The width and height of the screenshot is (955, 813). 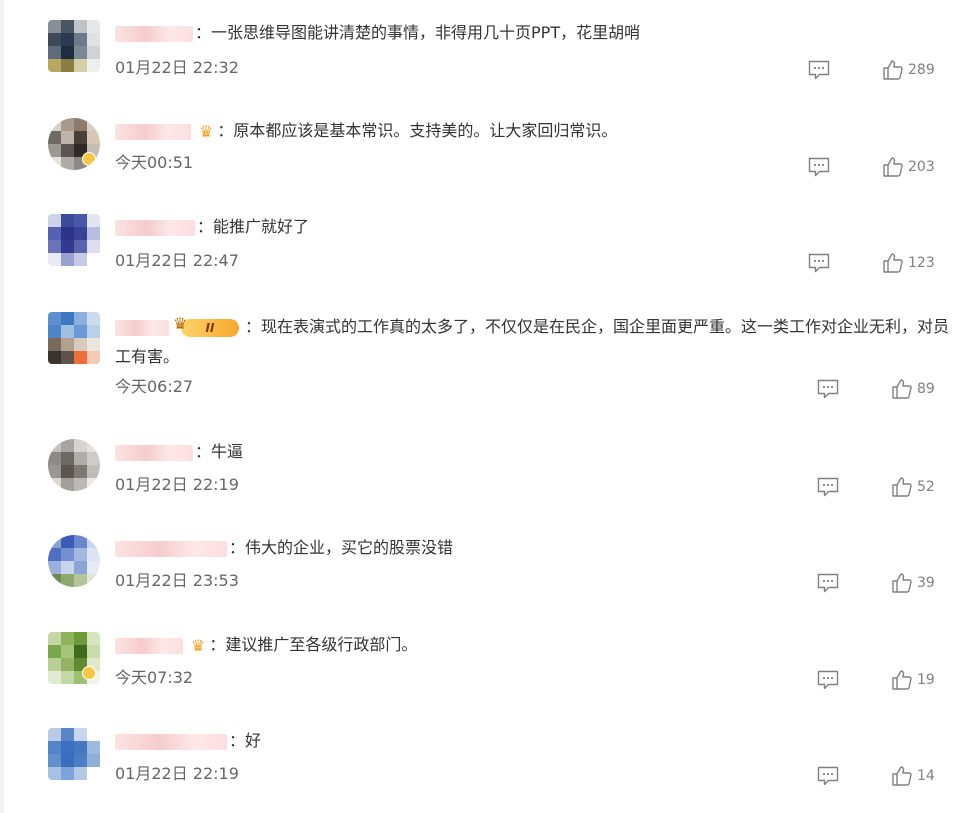 What do you see at coordinates (921, 263) in the screenshot?
I see `like-count: 123` at bounding box center [921, 263].